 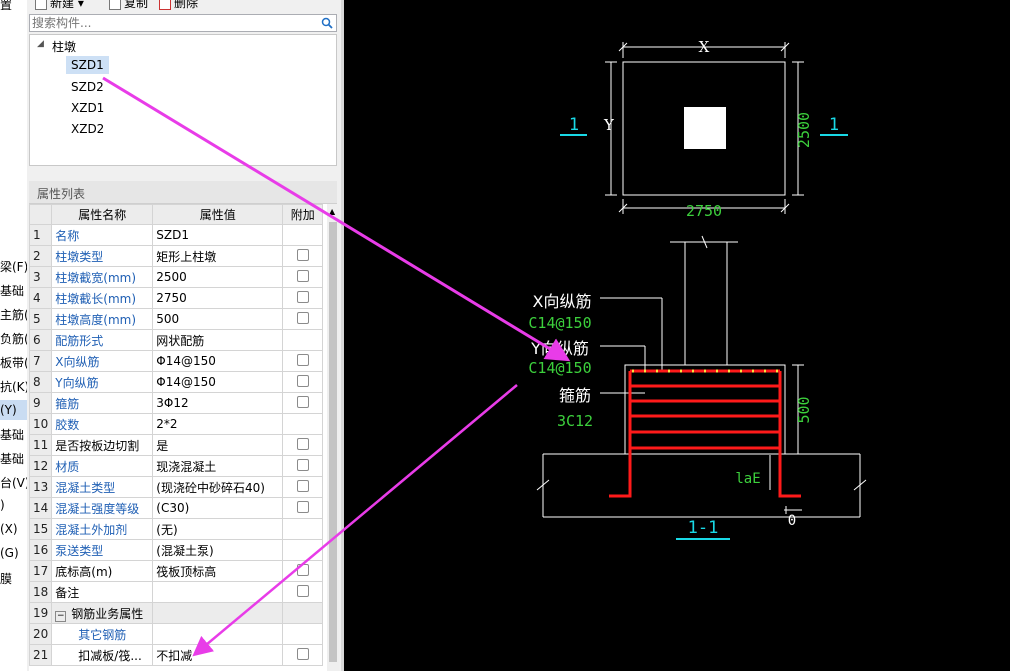 I want to click on sidebar-item: 梁(F), so click(x=13, y=266).